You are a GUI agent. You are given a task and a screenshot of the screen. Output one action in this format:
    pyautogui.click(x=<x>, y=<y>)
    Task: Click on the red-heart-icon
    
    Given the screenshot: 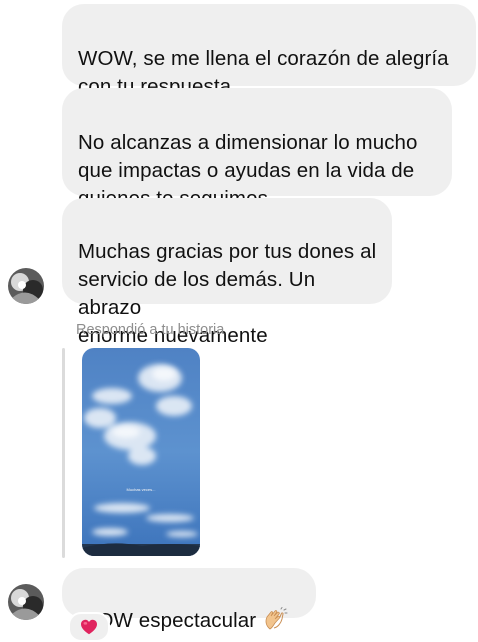 What is the action you would take?
    pyautogui.click(x=89, y=627)
    